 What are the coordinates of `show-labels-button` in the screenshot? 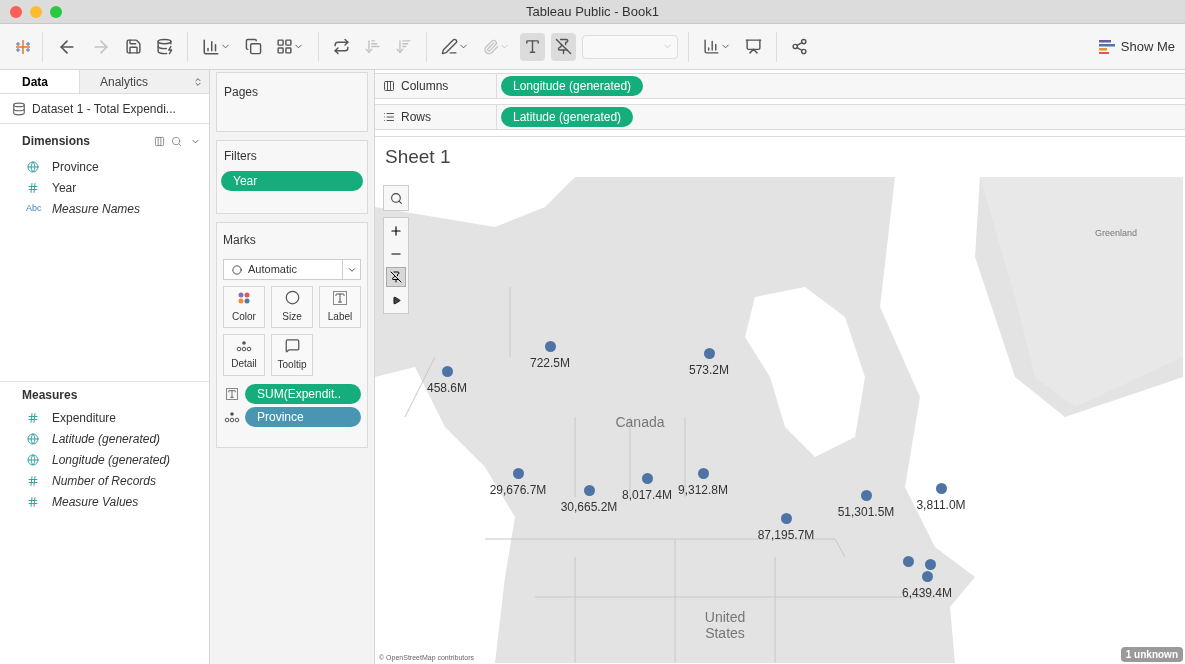 It's located at (532, 46).